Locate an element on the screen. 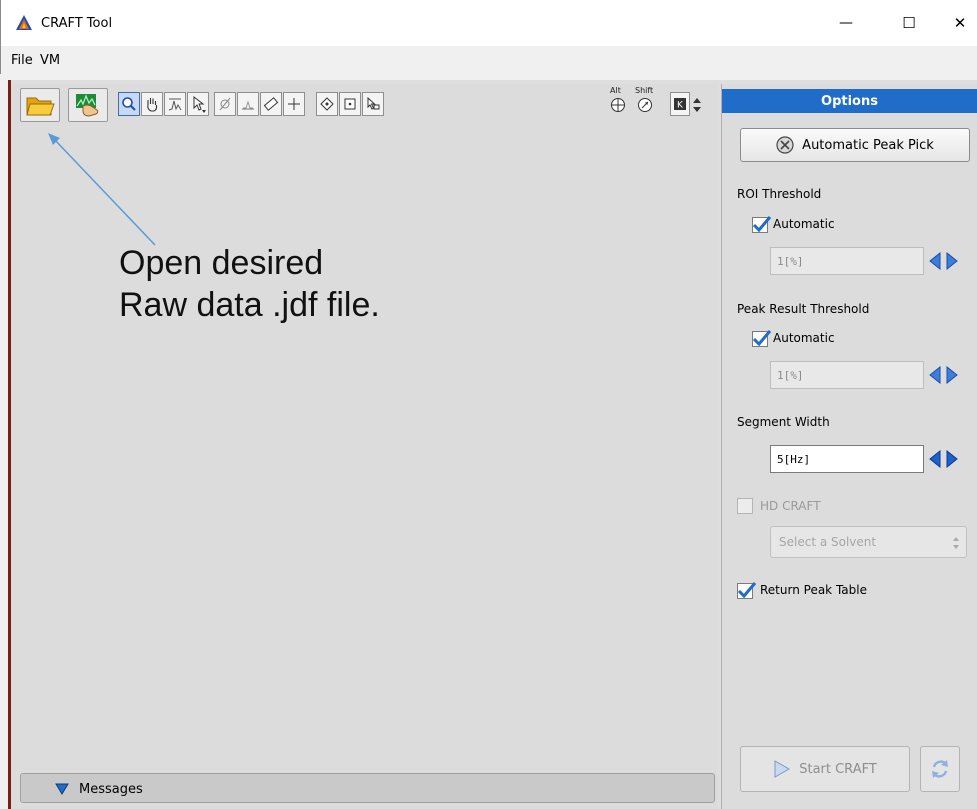 Image resolution: width=977 pixels, height=809 pixels. play-icon is located at coordinates (782, 769).